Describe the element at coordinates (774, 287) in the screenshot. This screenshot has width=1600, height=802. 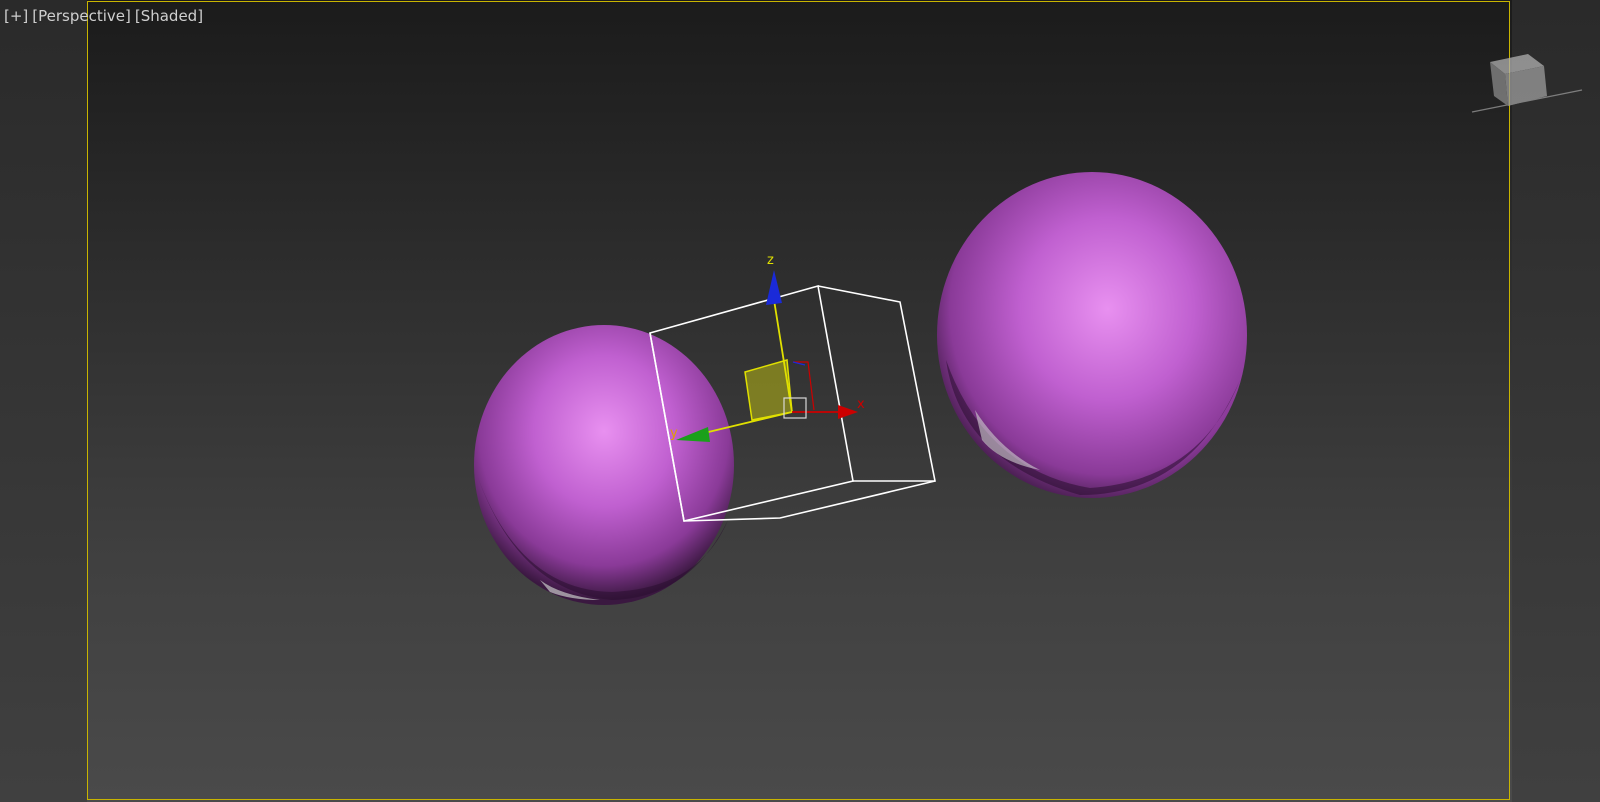
I see `z-axis-arrow` at that location.